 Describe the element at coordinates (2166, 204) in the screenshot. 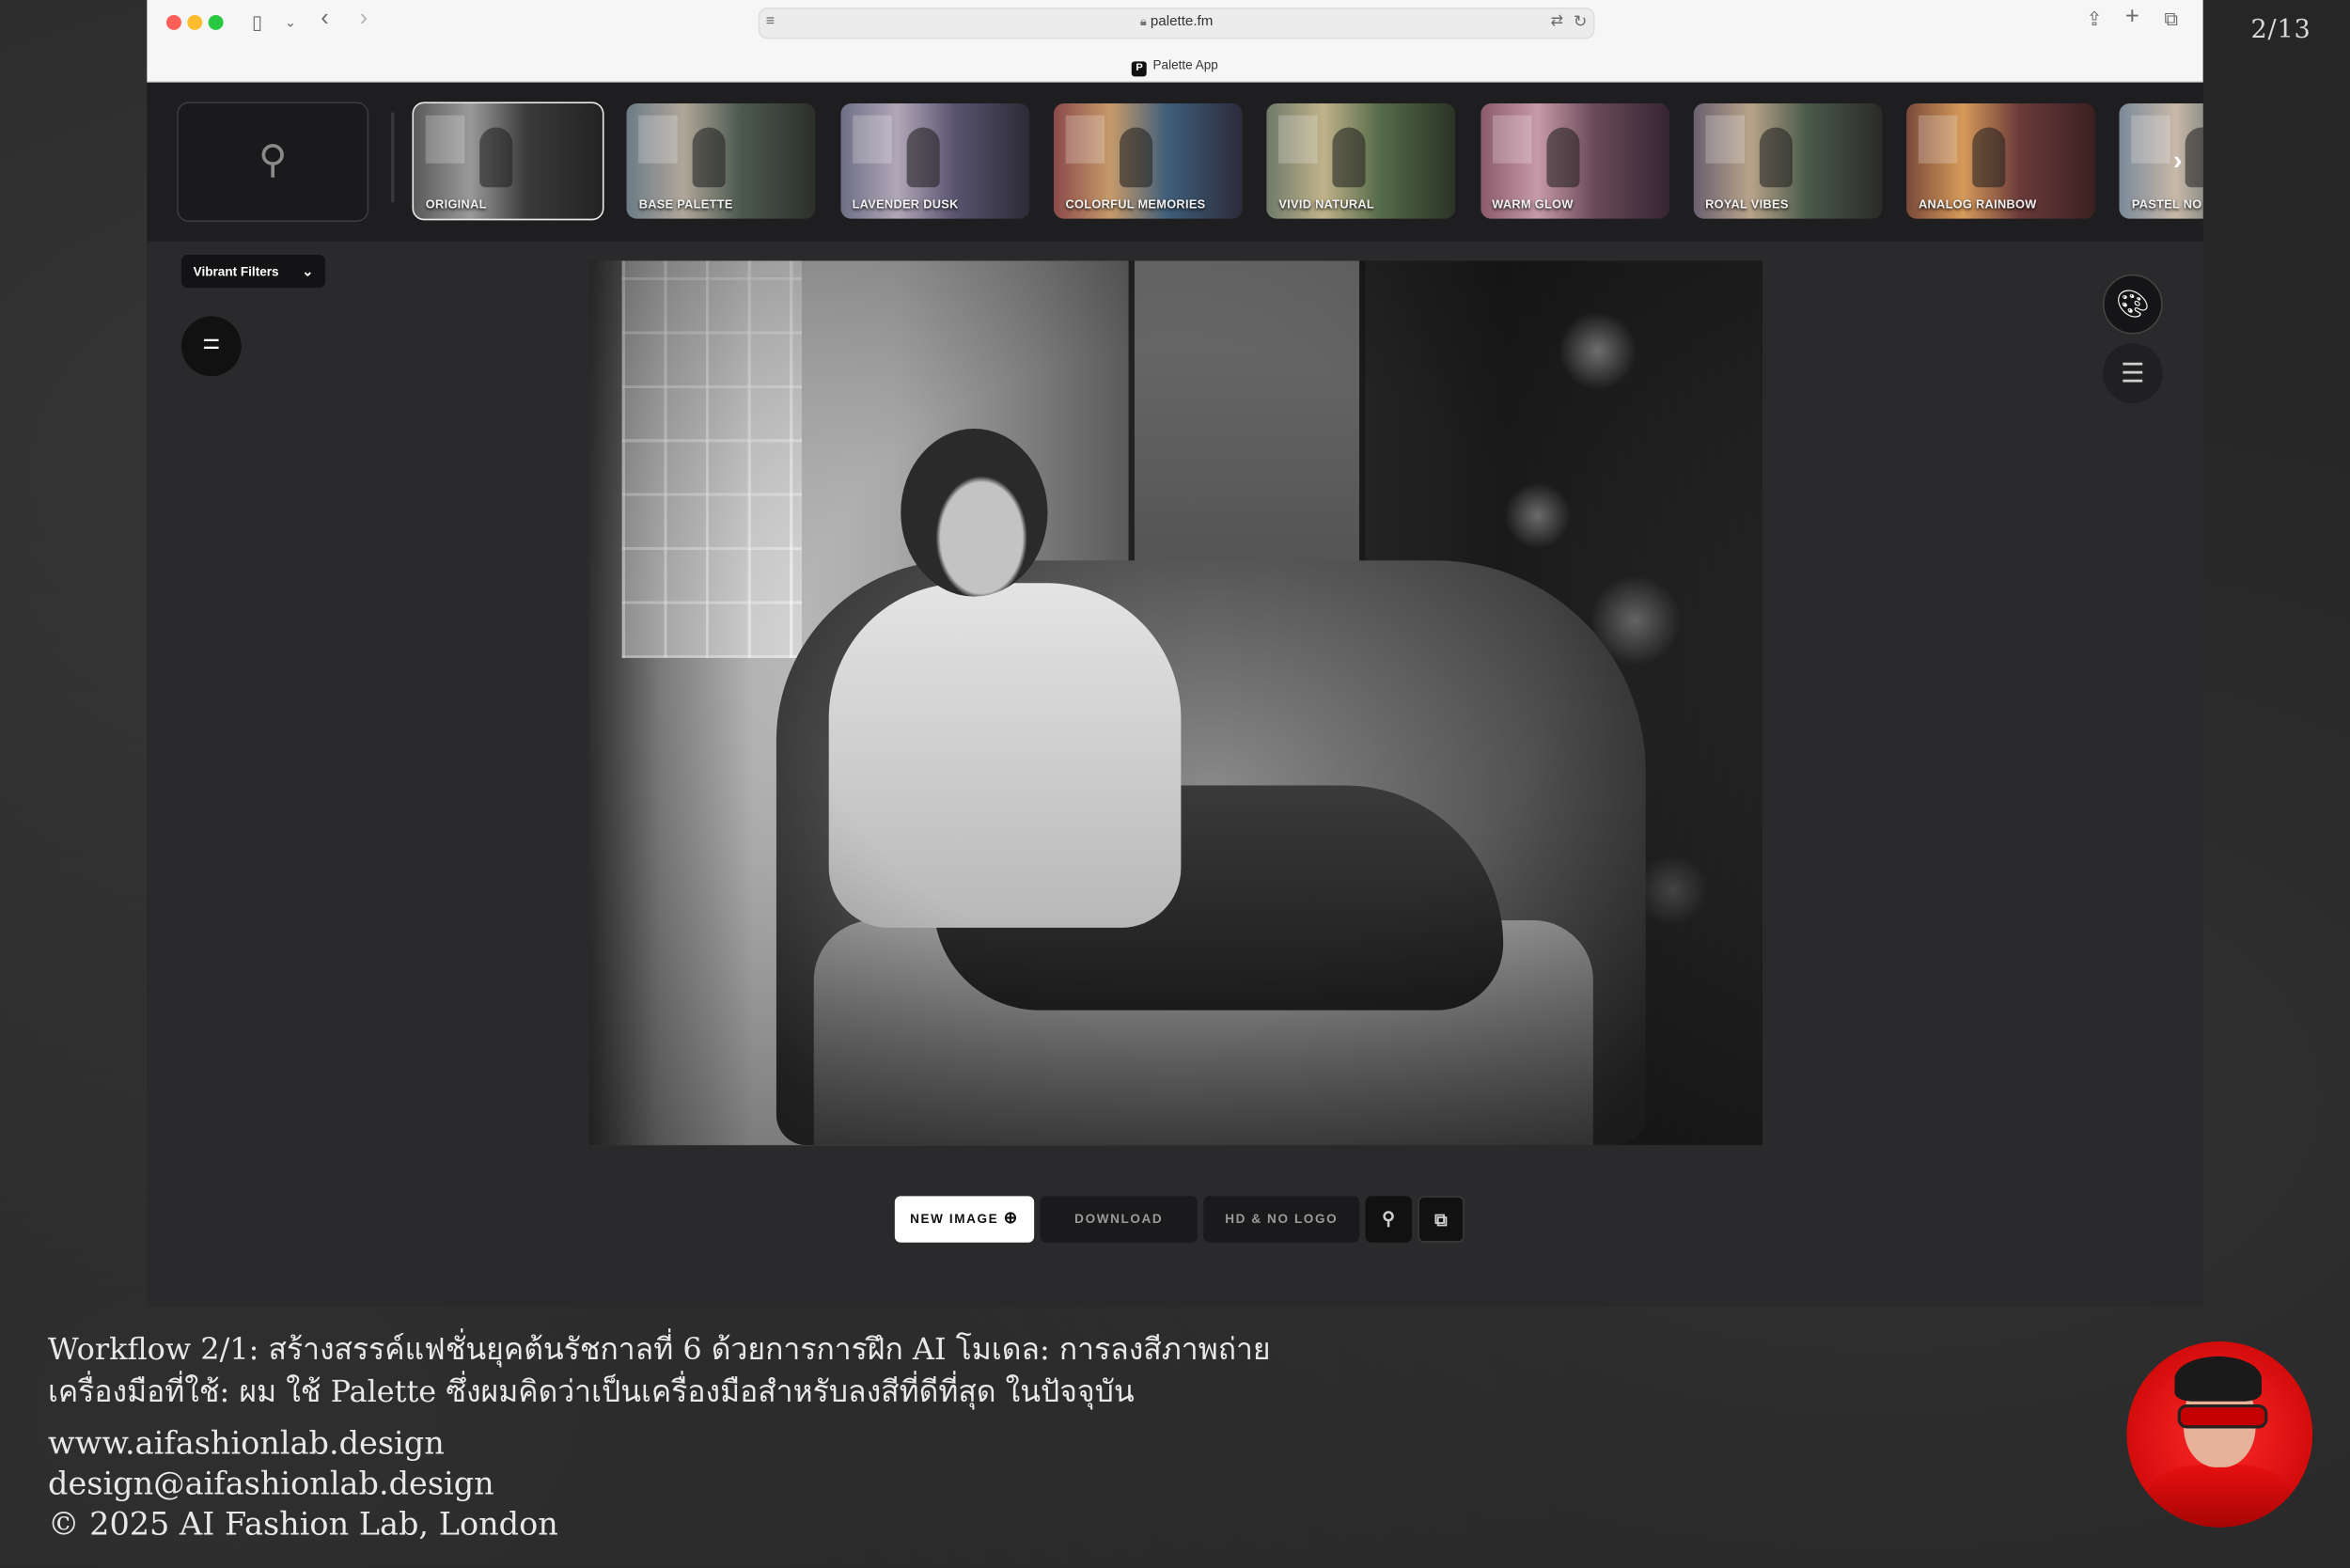

I see `filter-thumb-label: PASTEL NO` at that location.